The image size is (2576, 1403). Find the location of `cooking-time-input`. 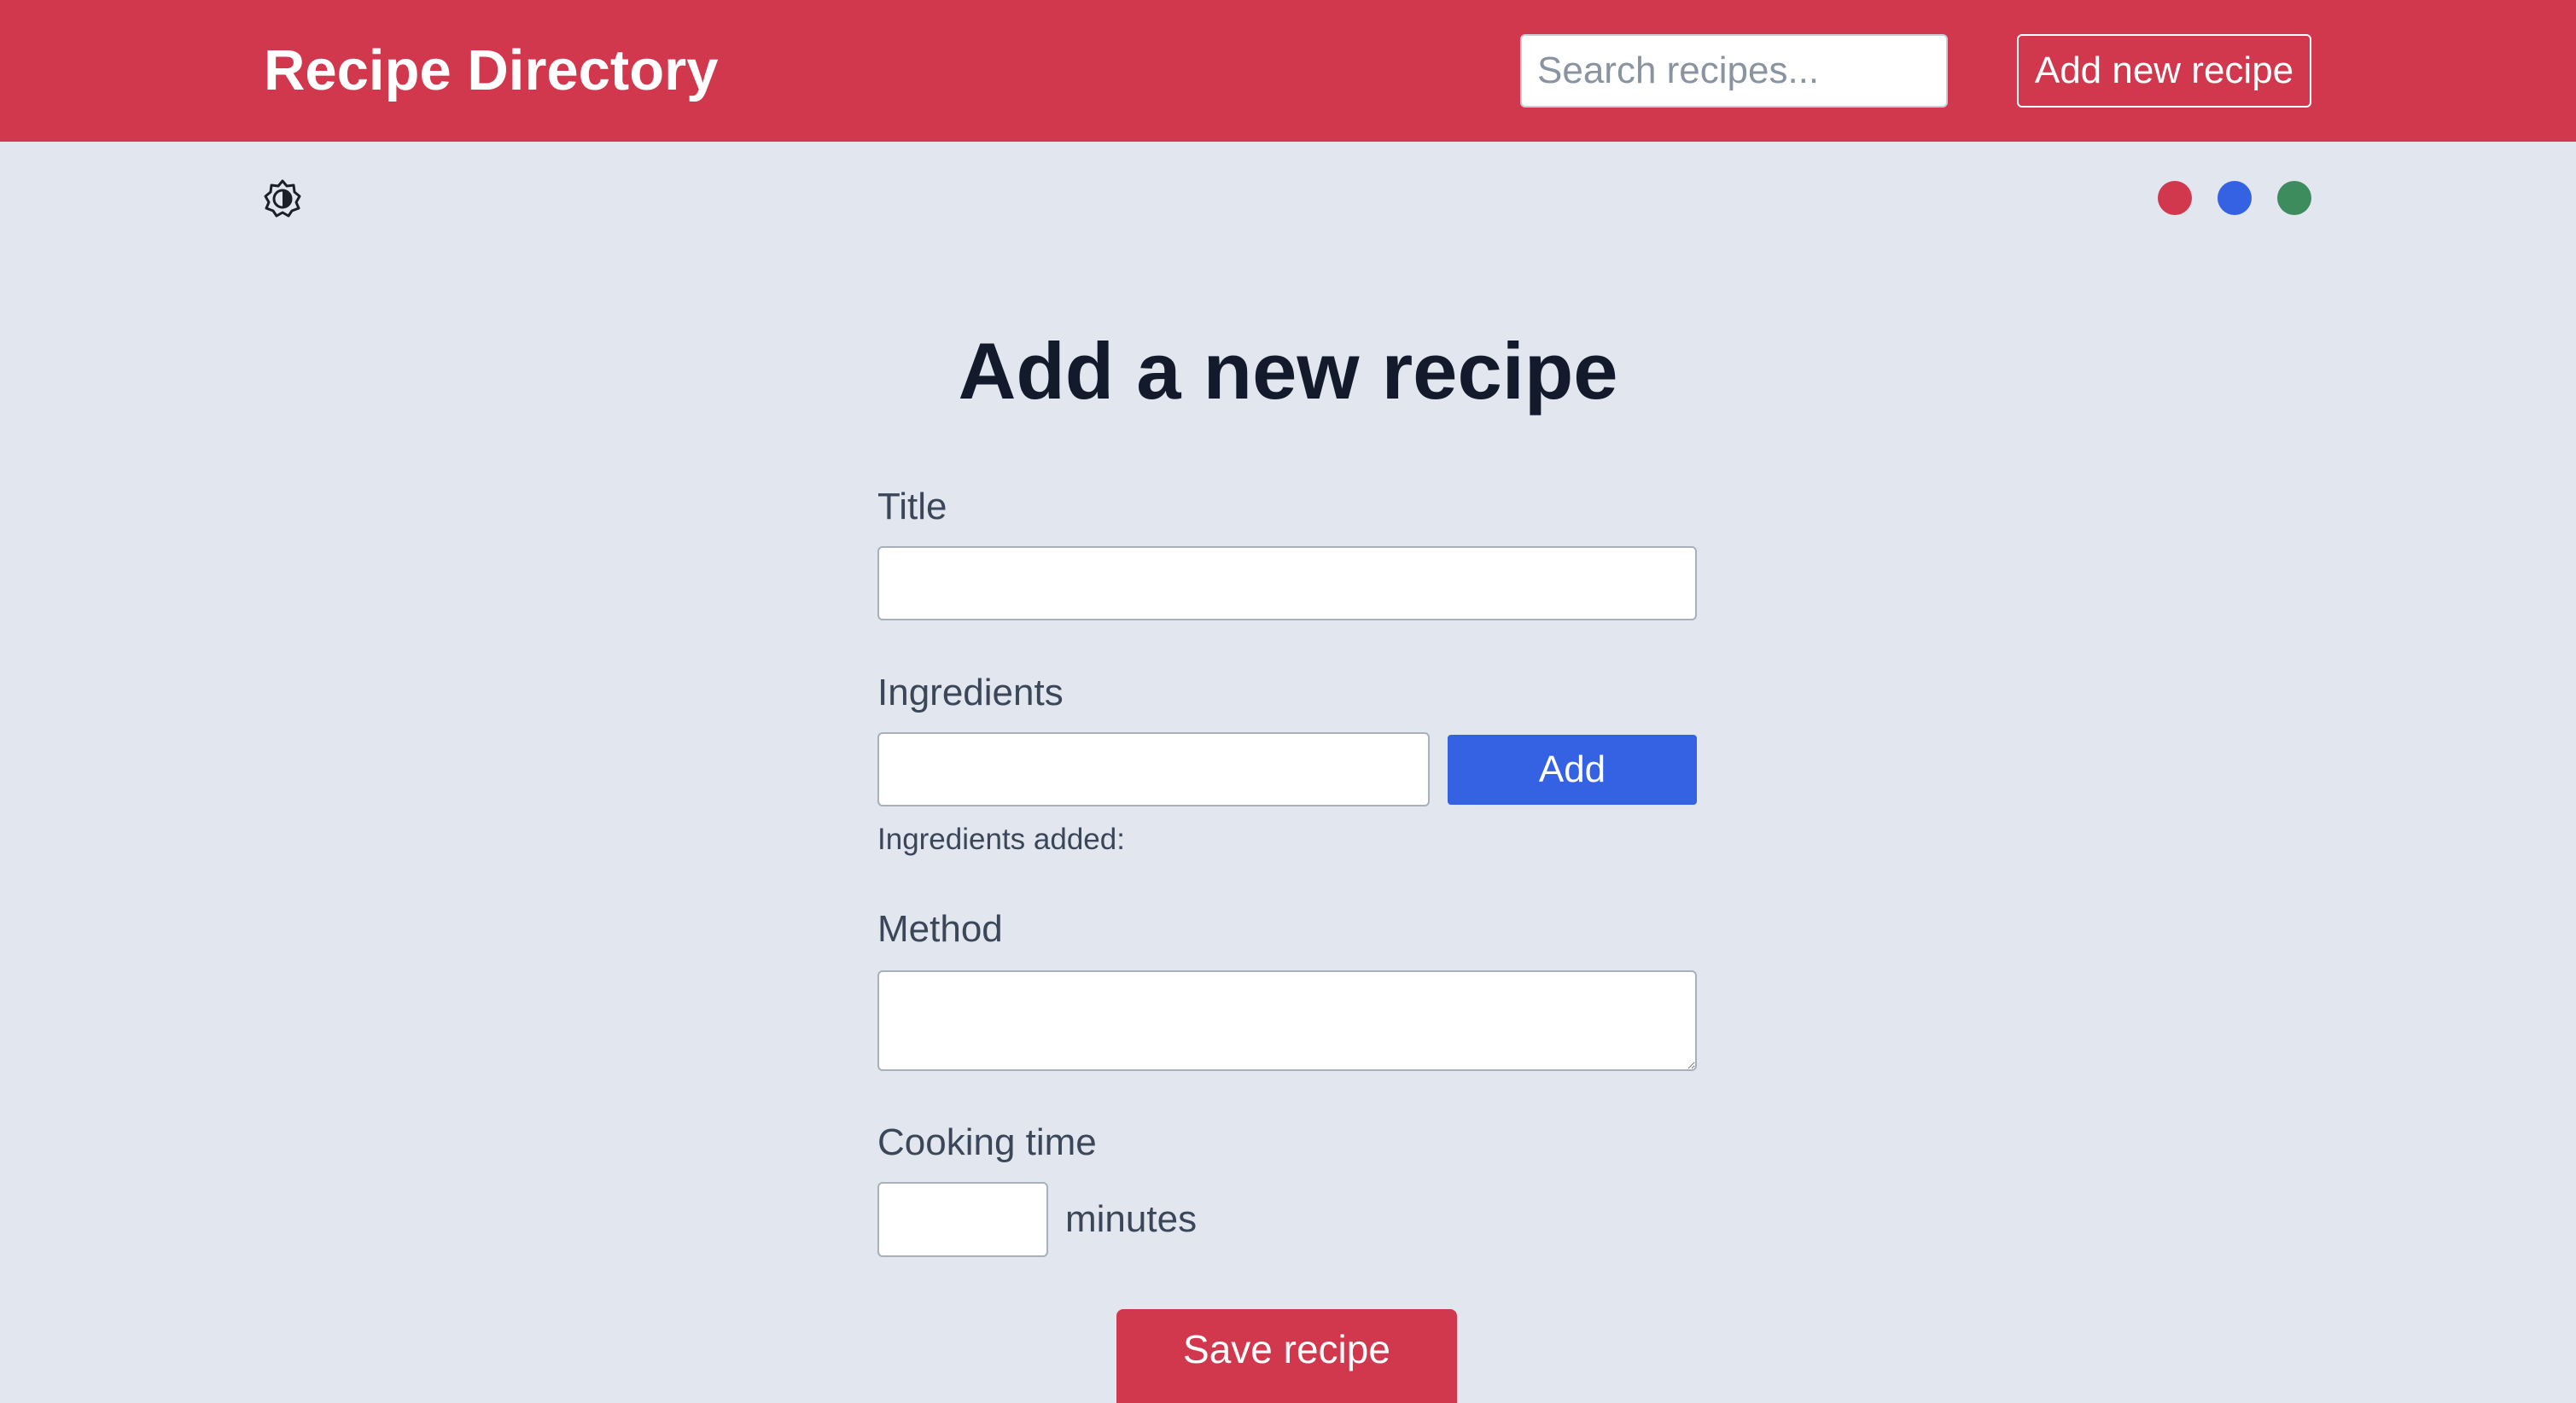

cooking-time-input is located at coordinates (962, 1219).